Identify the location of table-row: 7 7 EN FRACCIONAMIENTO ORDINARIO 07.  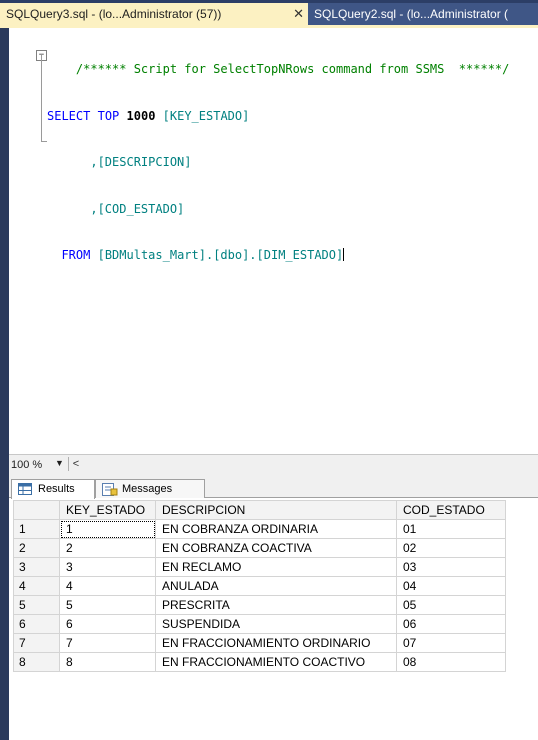
(259, 643).